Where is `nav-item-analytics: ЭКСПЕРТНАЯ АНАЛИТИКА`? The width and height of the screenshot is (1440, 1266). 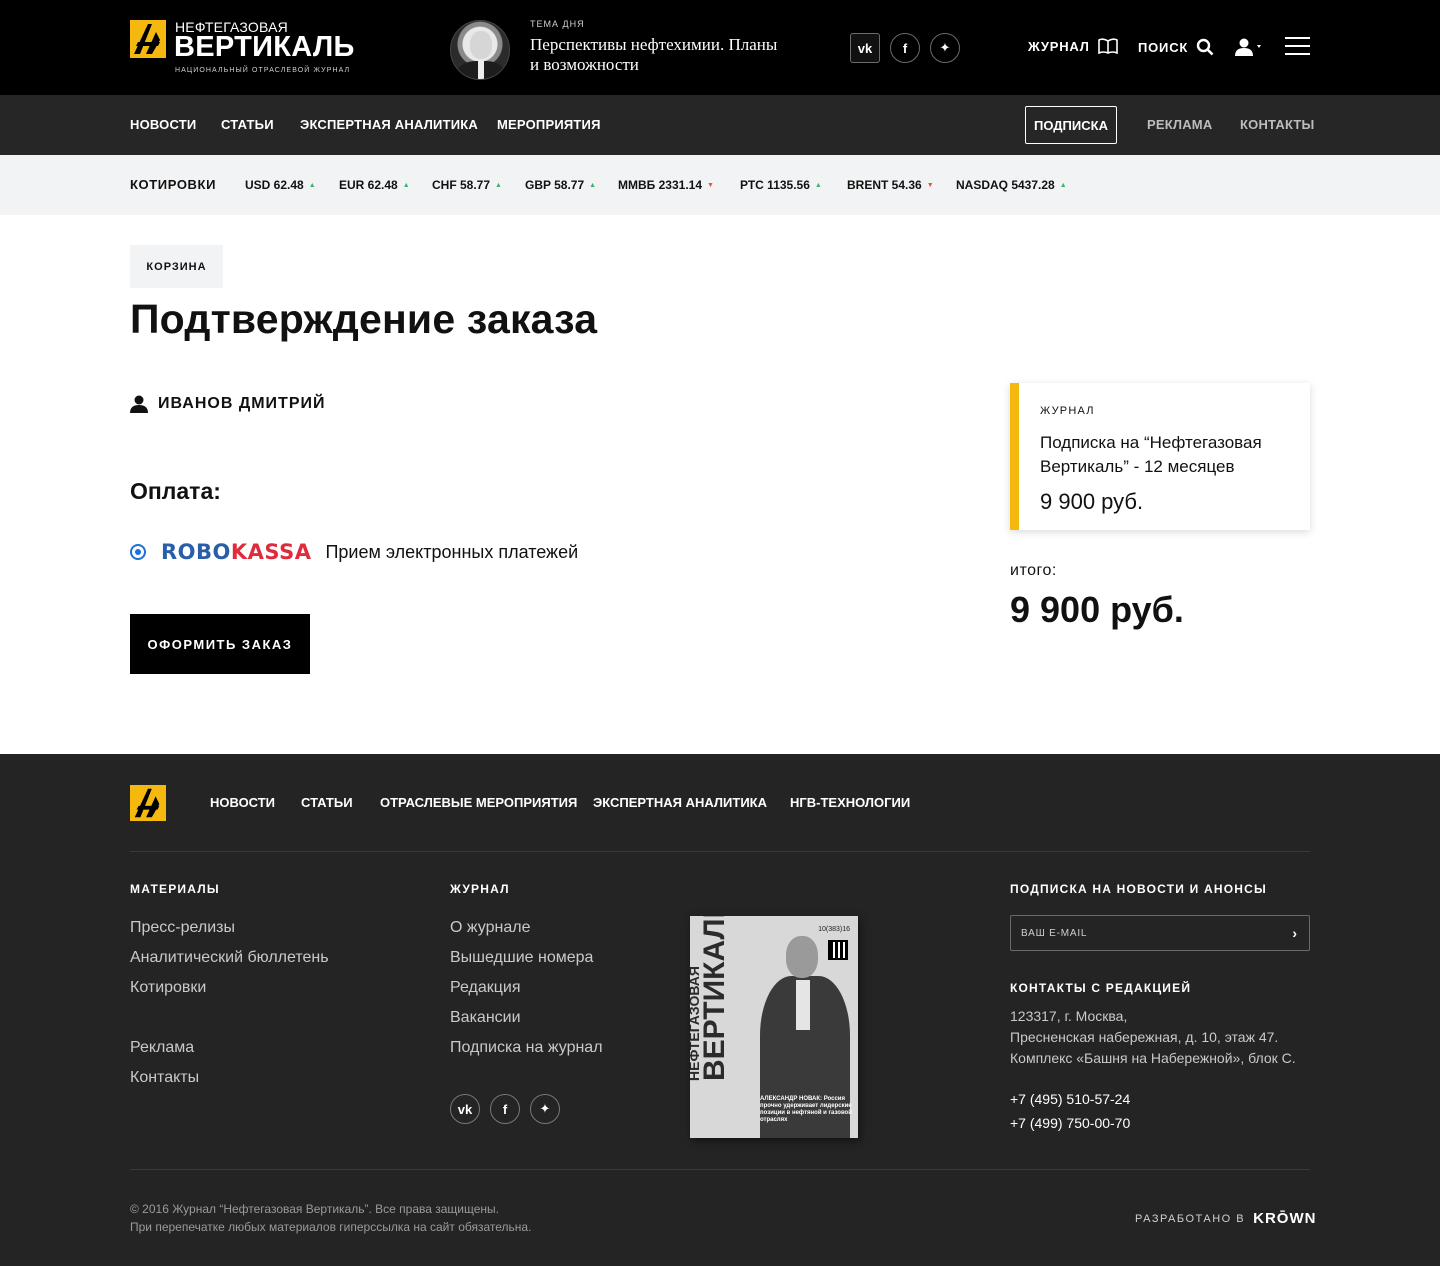
nav-item-analytics: ЭКСПЕРТНАЯ АНАЛИТИКА is located at coordinates (389, 124).